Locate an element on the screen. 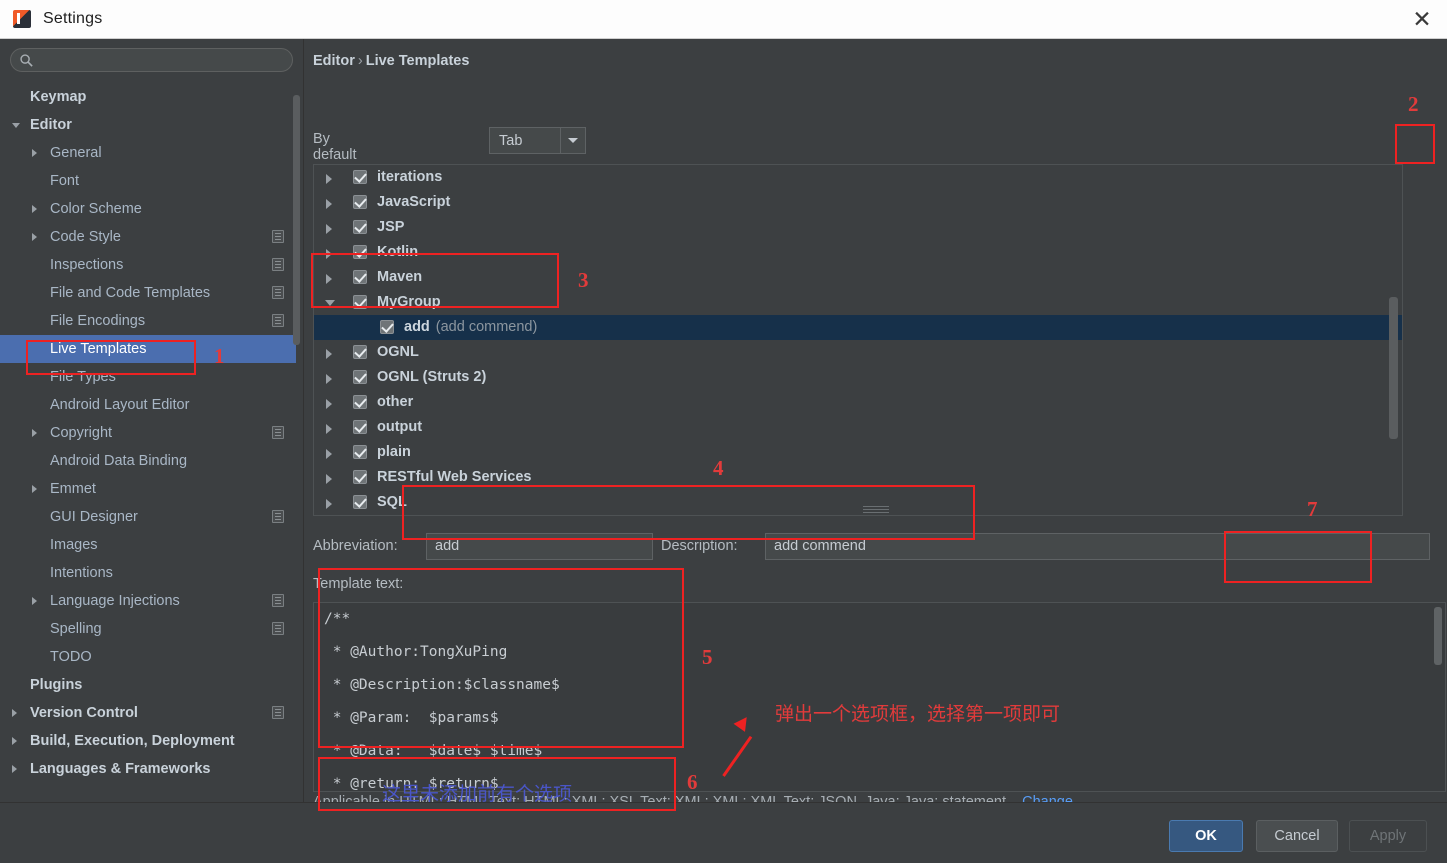  template-group-row: output is located at coordinates (858, 427).